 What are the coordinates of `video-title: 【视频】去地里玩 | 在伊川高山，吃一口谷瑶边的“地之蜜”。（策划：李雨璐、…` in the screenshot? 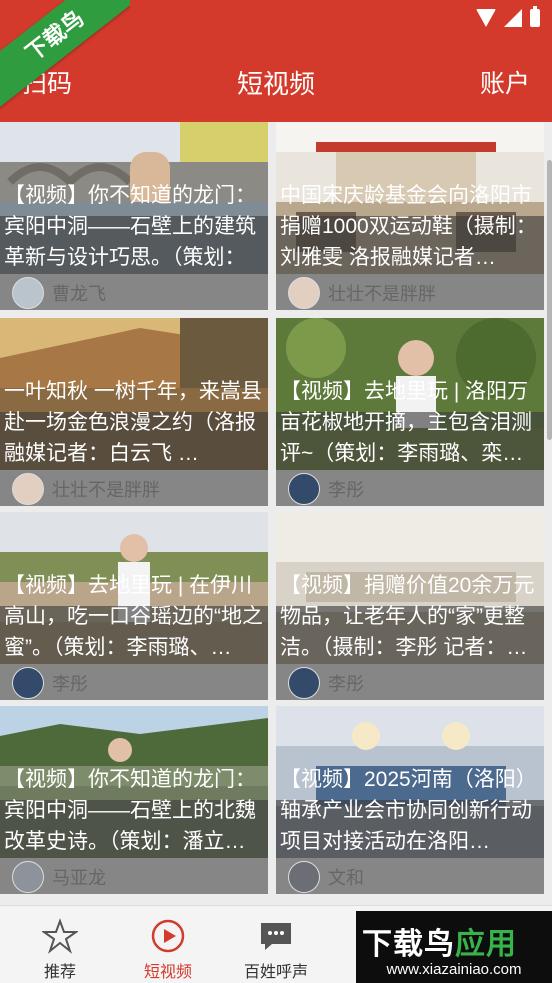 It's located at (133, 616).